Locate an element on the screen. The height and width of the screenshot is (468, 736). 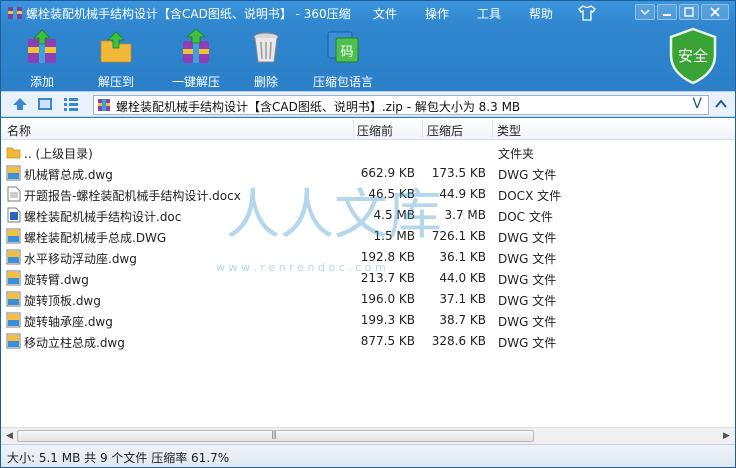
archive-language-label: 压缩包语言 is located at coordinates (342, 82).